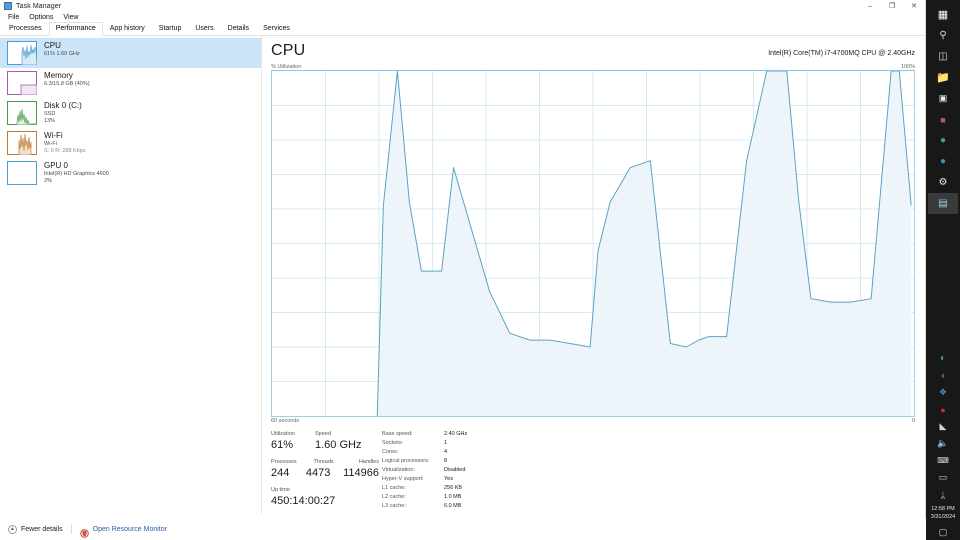 This screenshot has height=540, width=960. I want to click on sidebar-item-wifi: Wi-Fi Wi-Fi S: 0 R: 288 Kbps, so click(130, 143).